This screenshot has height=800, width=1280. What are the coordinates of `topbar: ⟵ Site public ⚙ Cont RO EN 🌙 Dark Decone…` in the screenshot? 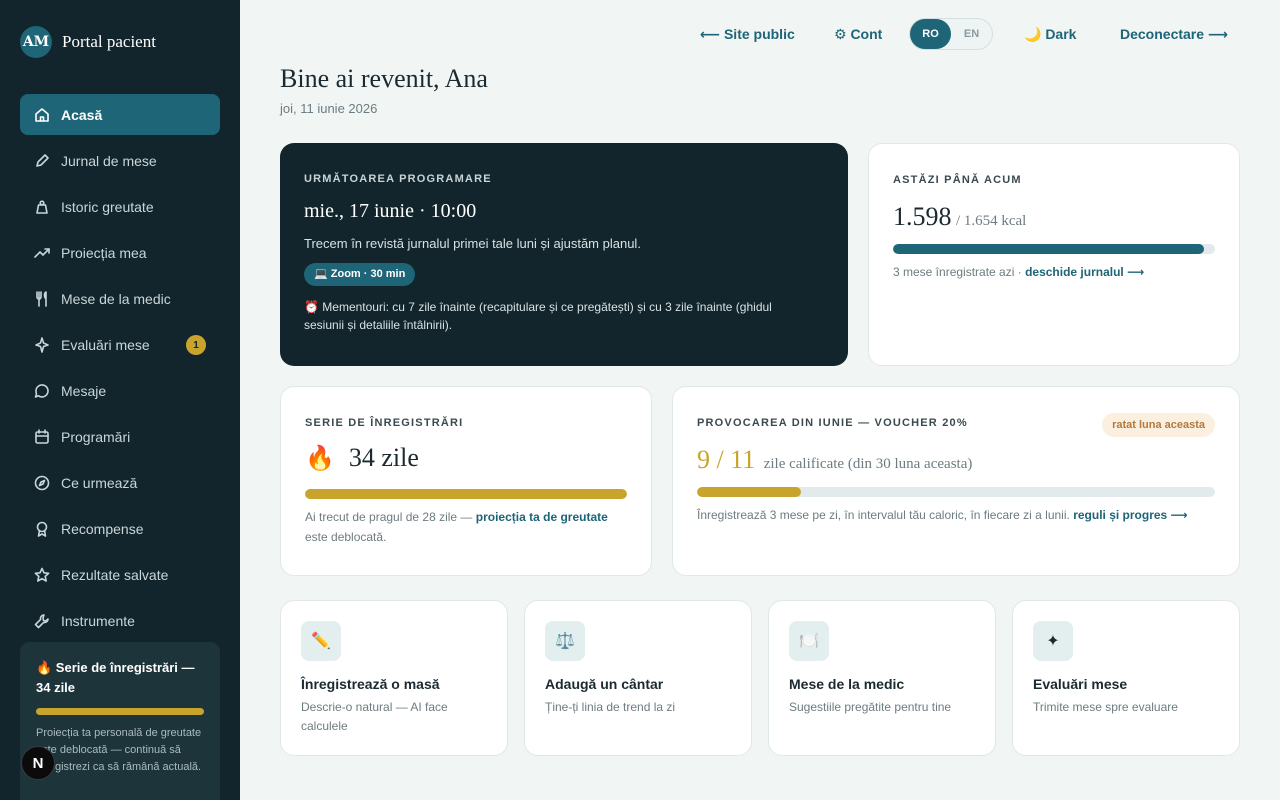 It's located at (760, 34).